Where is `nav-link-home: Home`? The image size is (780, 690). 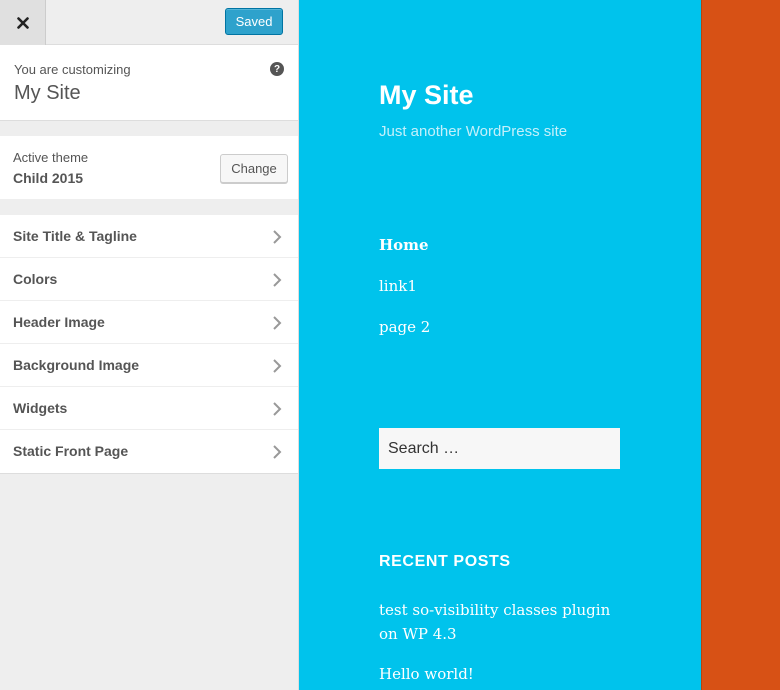
nav-link-home: Home is located at coordinates (404, 245).